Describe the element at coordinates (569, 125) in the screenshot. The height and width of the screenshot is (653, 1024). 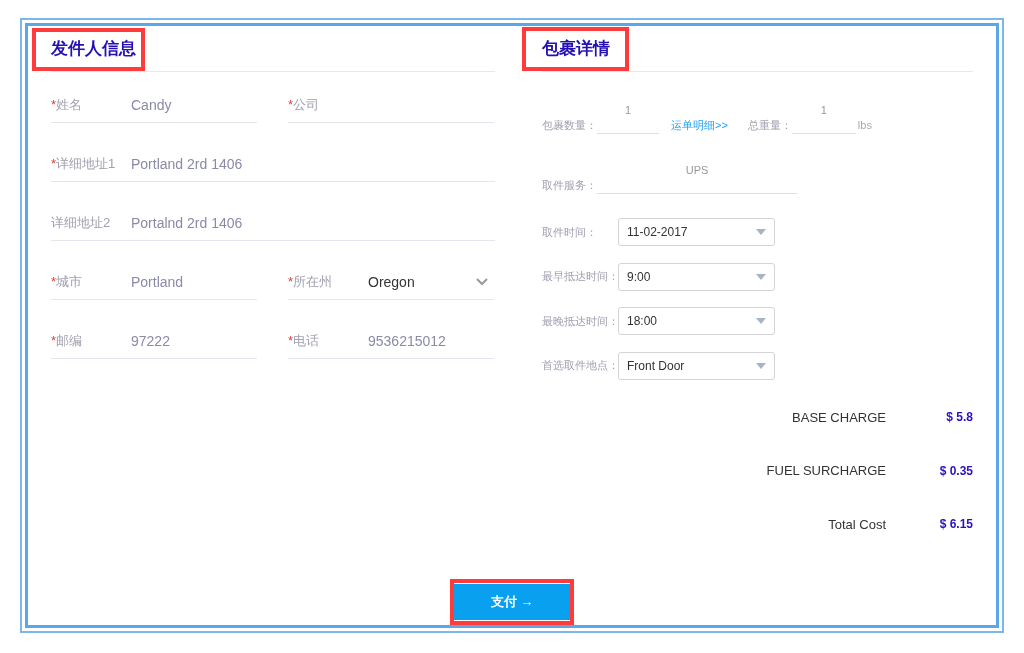
I see `field-label: 包裹数量：` at that location.